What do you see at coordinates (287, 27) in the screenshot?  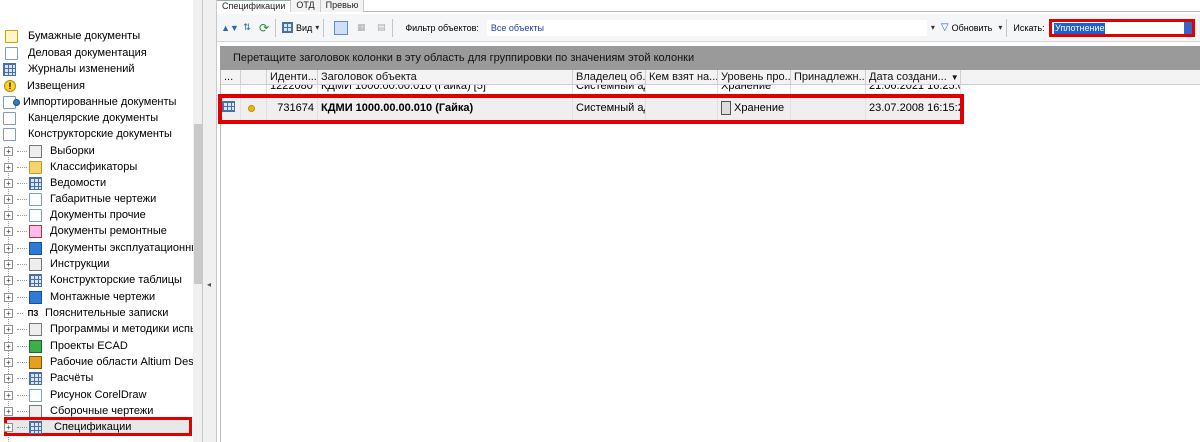 I see `view-icon` at bounding box center [287, 27].